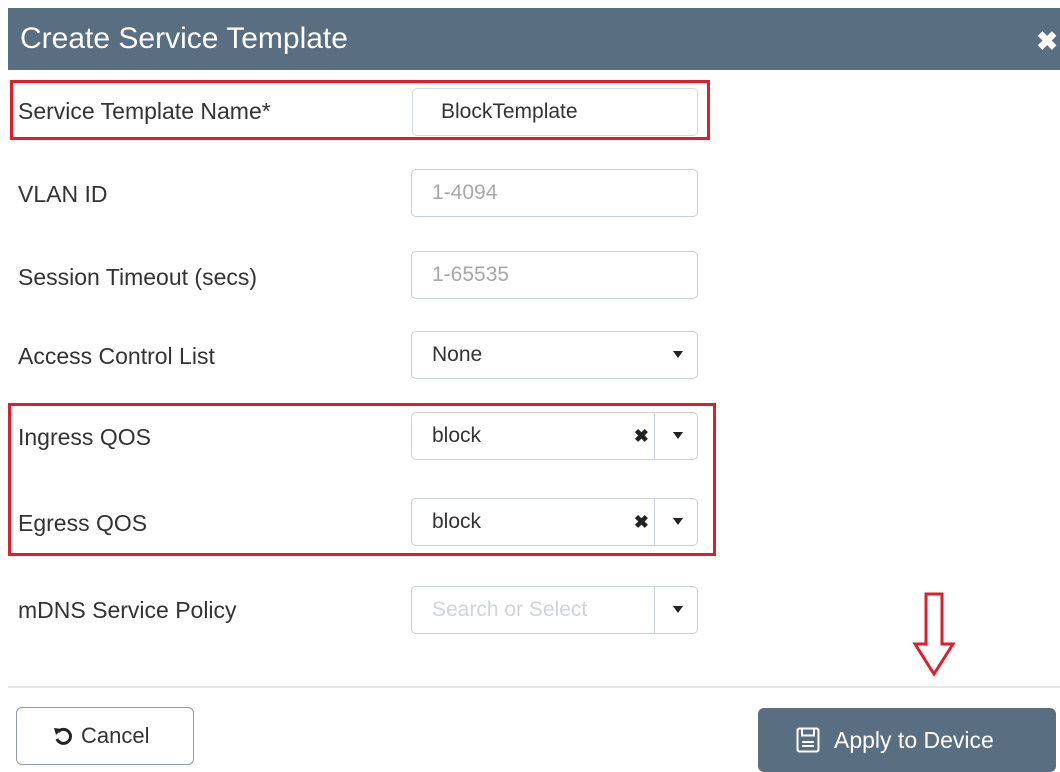 The width and height of the screenshot is (1060, 772). Describe the element at coordinates (554, 275) in the screenshot. I see `session-timeout-input: 1-65535` at that location.